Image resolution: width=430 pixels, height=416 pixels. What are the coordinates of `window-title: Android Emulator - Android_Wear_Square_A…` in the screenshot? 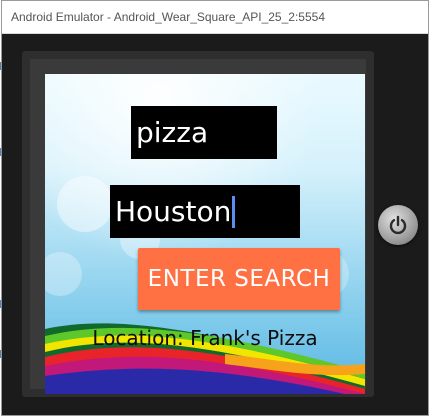 It's located at (168, 17).